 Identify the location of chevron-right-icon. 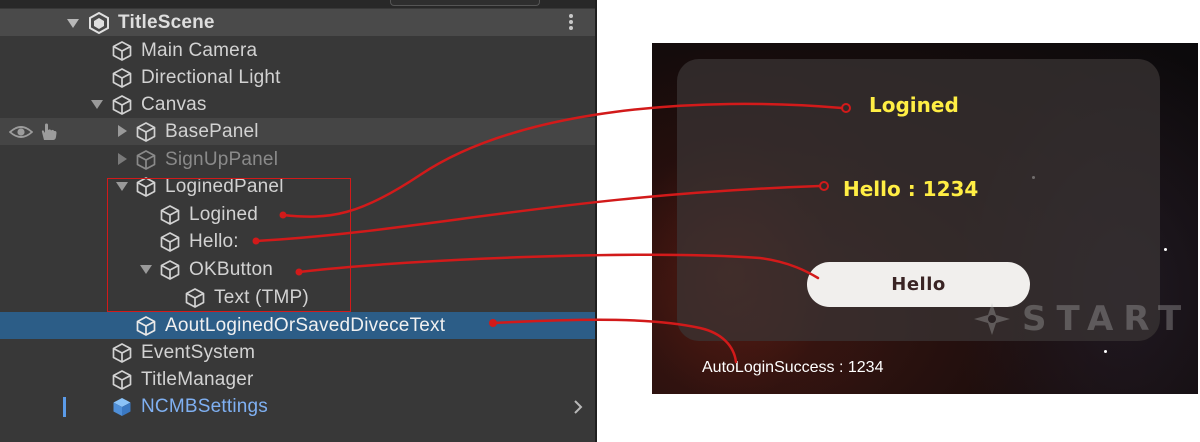
(578, 407).